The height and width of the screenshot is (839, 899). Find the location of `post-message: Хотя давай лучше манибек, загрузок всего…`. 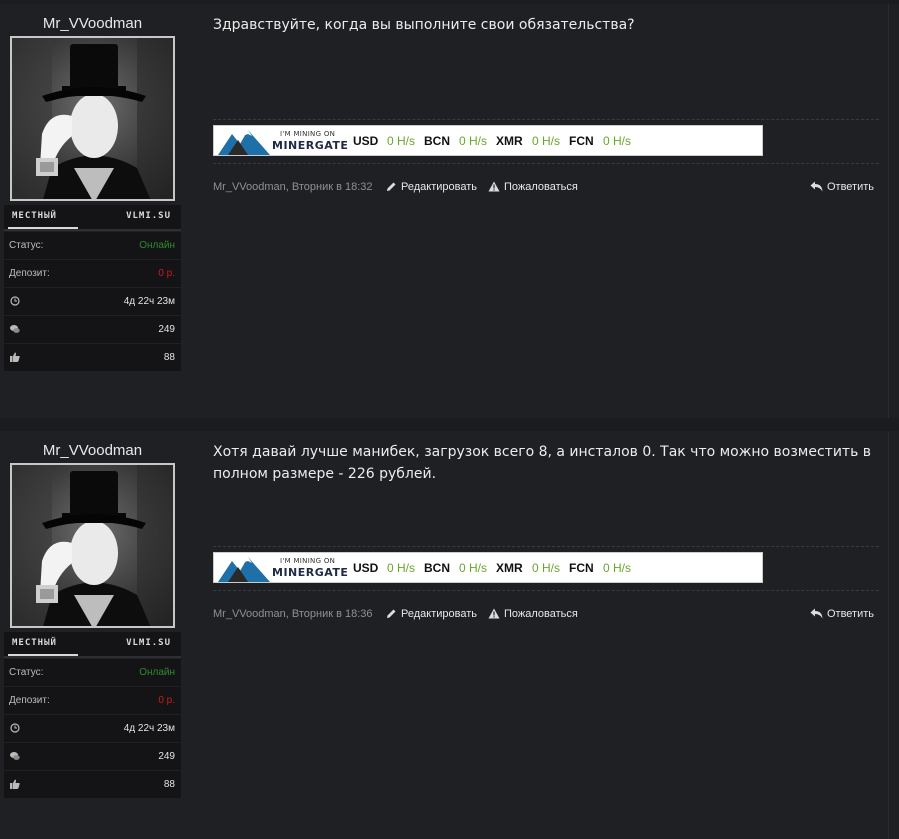

post-message: Хотя давай лучше манибек, загрузок всего… is located at coordinates (542, 463).